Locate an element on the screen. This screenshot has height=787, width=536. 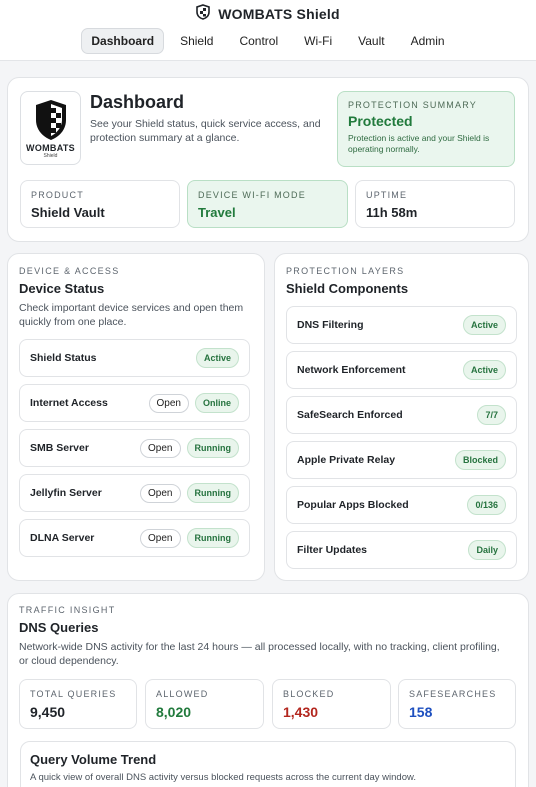
row-label: SafeSearch Enforced is located at coordinates (350, 415).